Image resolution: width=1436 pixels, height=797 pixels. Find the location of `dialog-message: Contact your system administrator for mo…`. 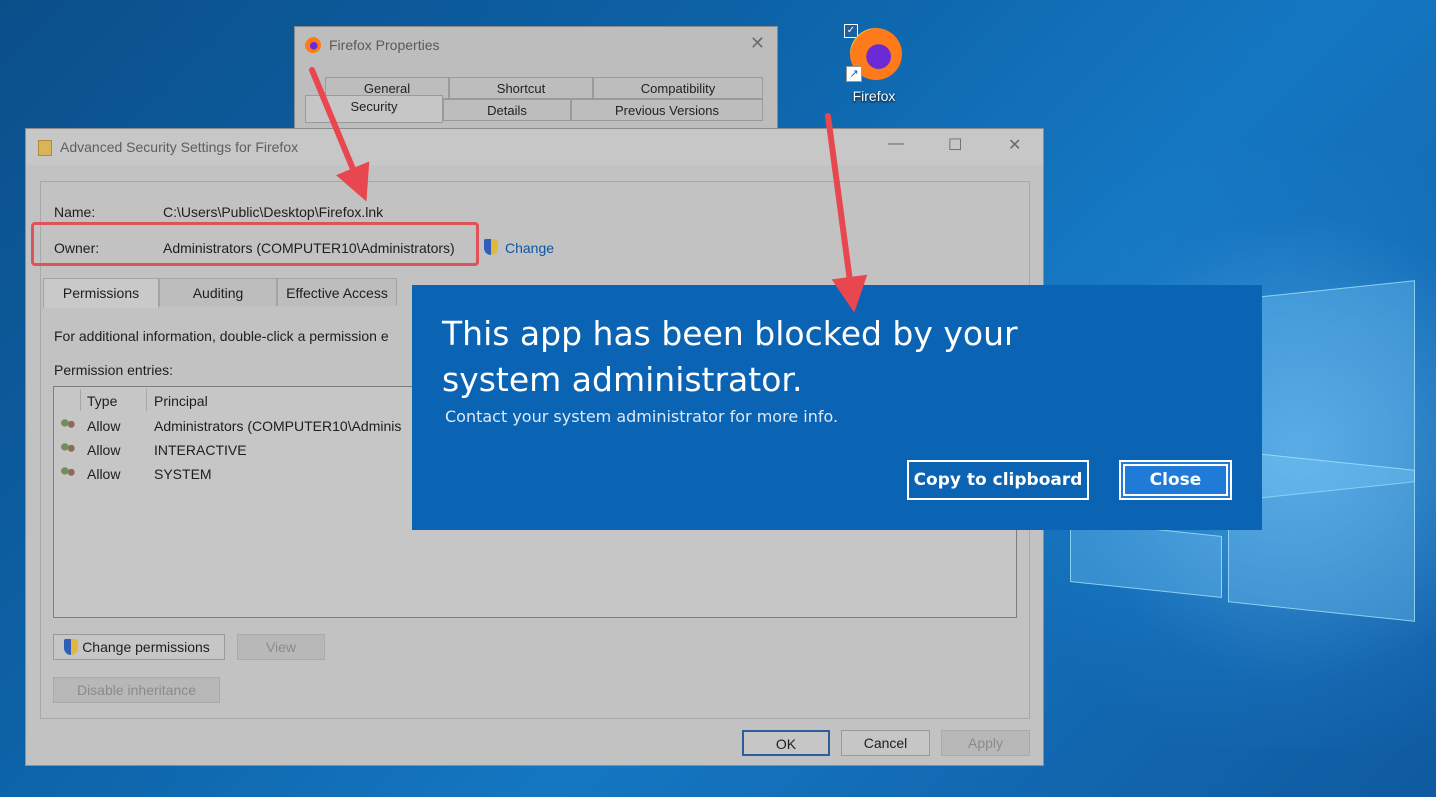

dialog-message: Contact your system administrator for mo… is located at coordinates (642, 416).